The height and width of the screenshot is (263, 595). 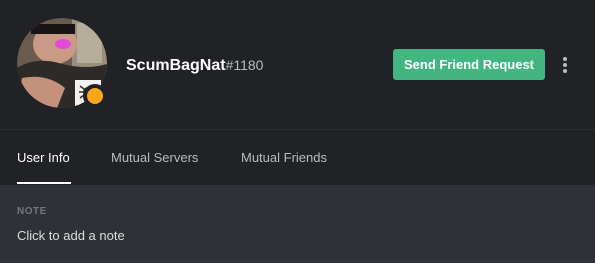 I want to click on user-name-tag: ScumBagNat#1180, so click(x=194, y=65).